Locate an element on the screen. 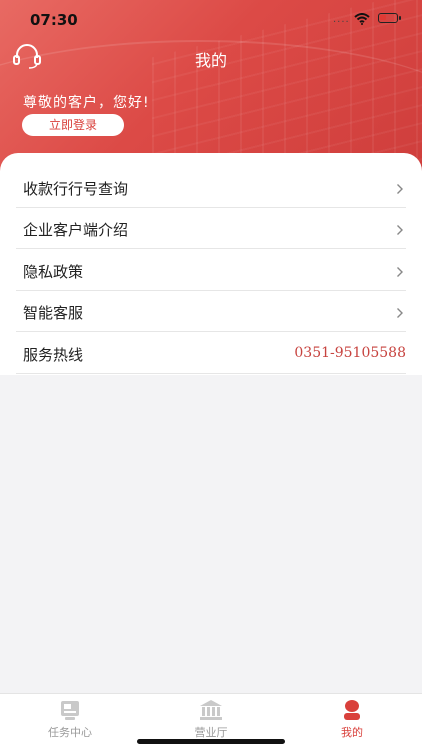 This screenshot has height=751, width=422. tab-label: 我的 is located at coordinates (352, 732).